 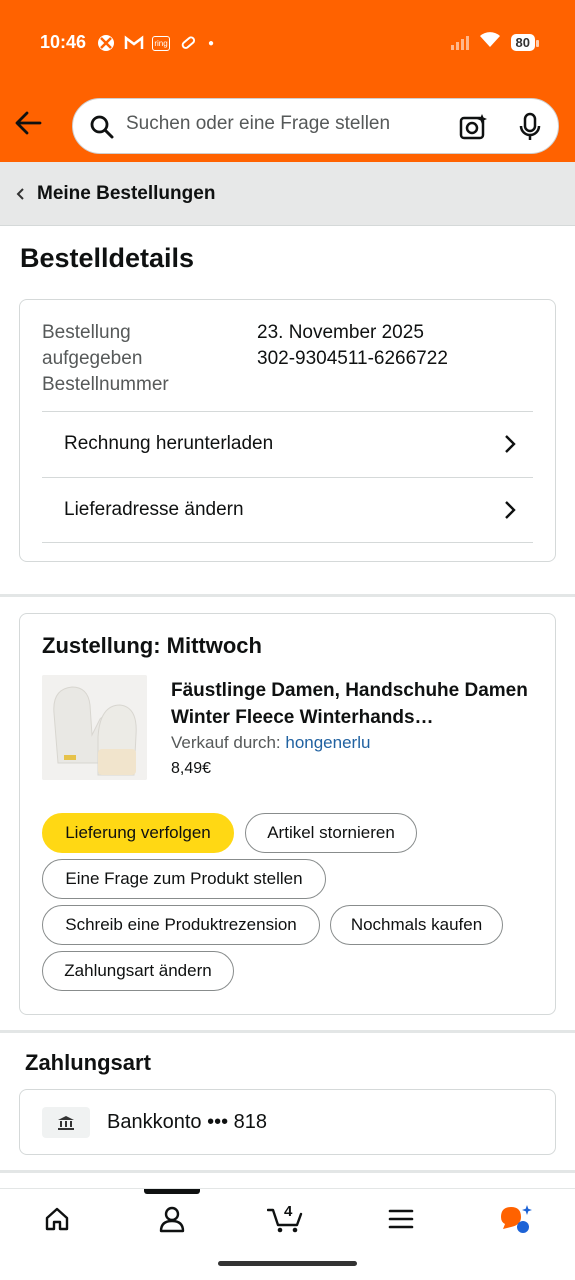 I want to click on battery-indicator: 80, so click(x=525, y=42).